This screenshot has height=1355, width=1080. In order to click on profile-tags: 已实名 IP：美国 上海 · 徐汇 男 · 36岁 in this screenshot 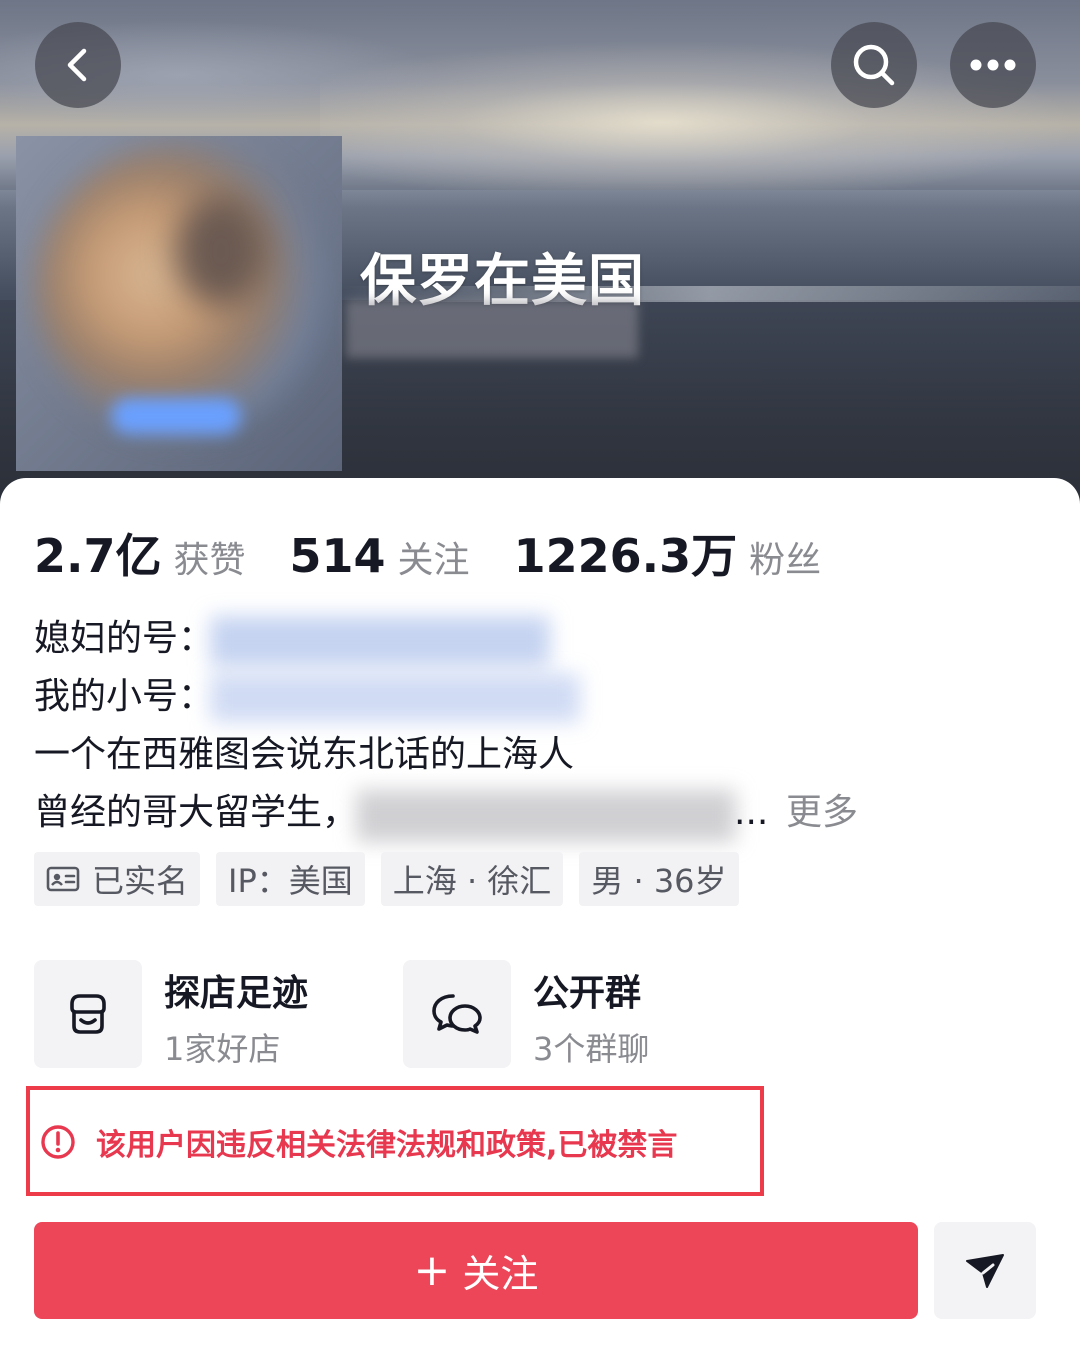, I will do `click(394, 879)`.